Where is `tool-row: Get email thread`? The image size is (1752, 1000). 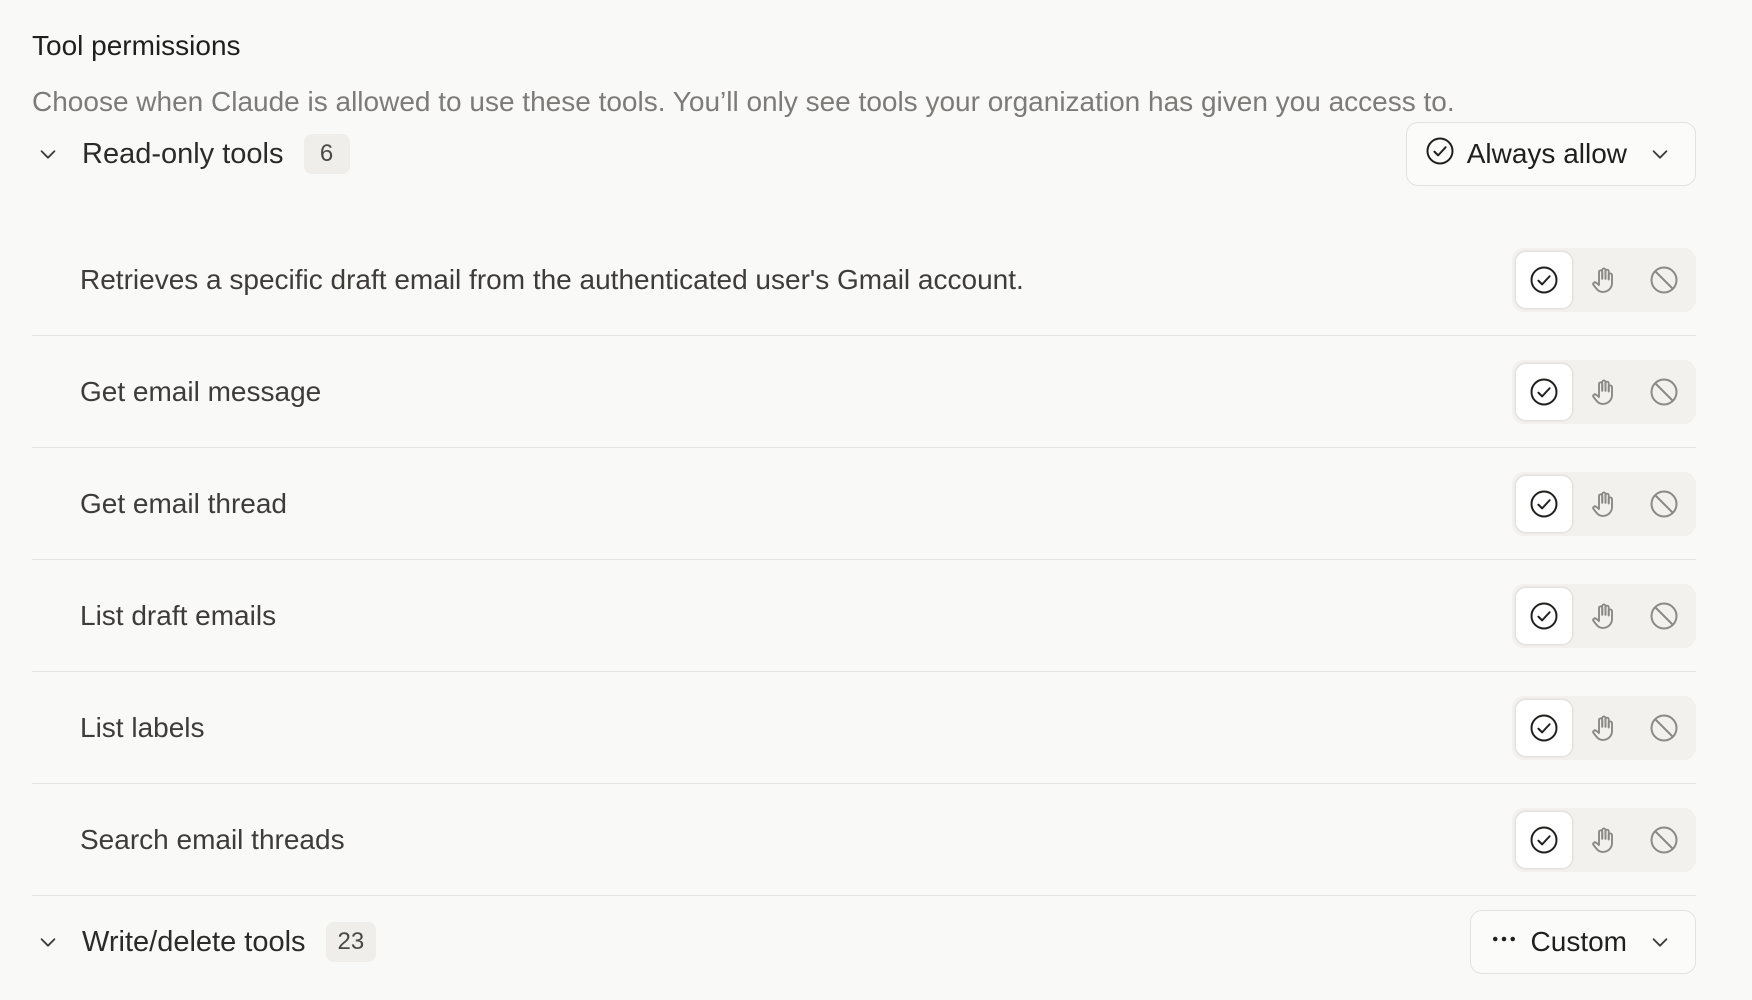
tool-row: Get email thread is located at coordinates (864, 504).